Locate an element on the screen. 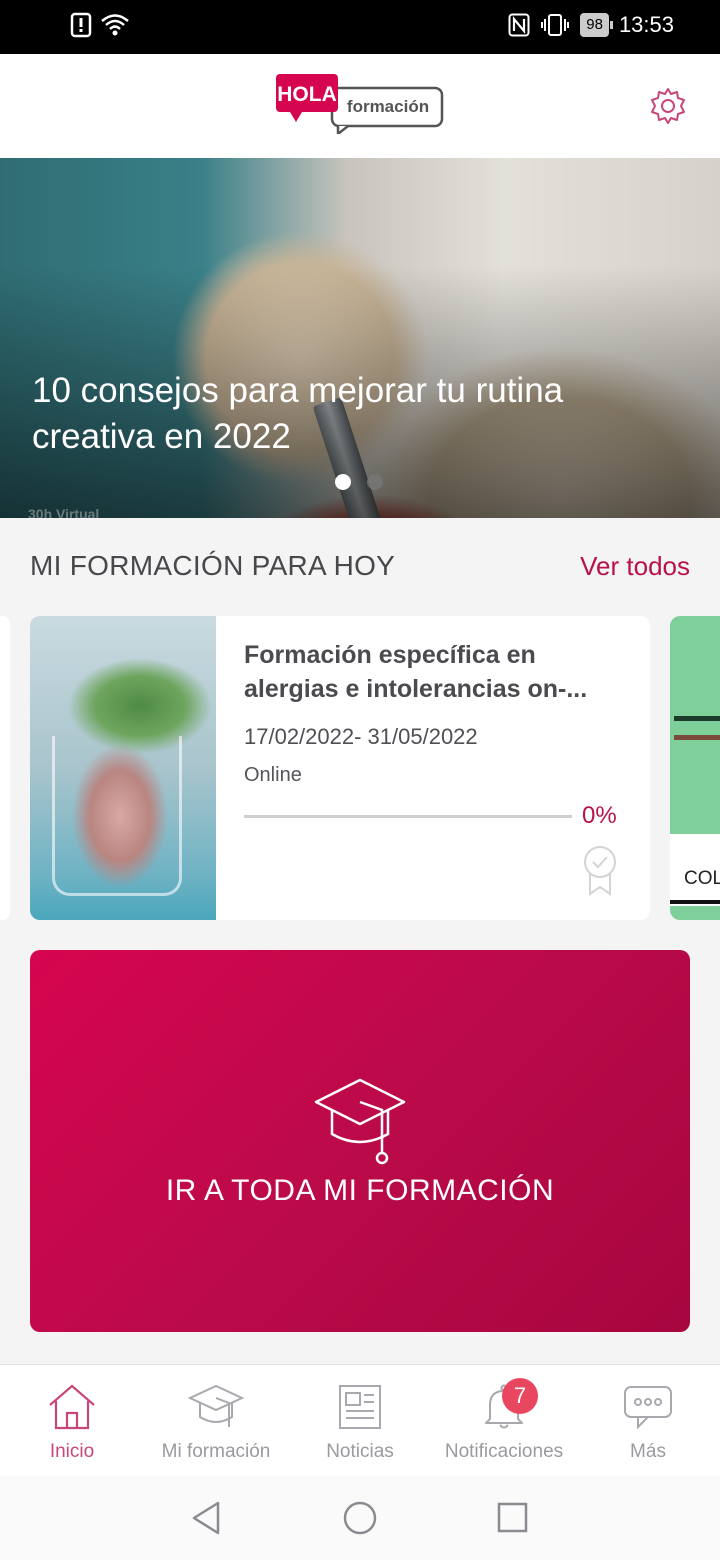 The image size is (720, 1560). all-training-label: IR A TODA MI FORMACIÓN is located at coordinates (360, 1190).